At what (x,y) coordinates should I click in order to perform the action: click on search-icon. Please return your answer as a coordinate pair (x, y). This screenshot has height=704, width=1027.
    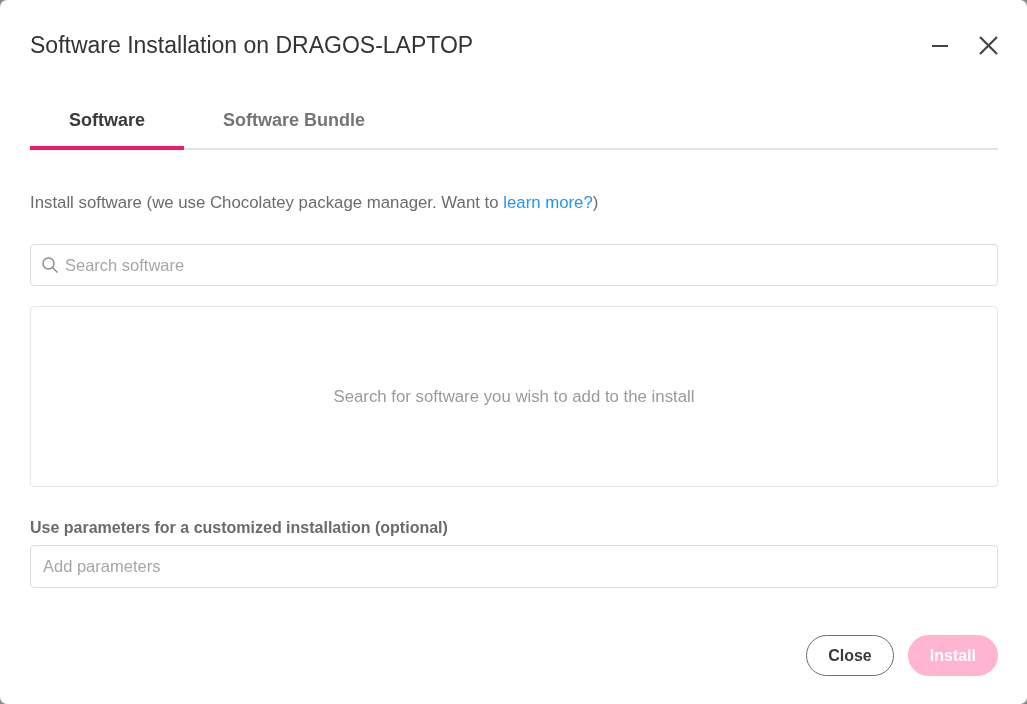
    Looking at the image, I should click on (50, 265).